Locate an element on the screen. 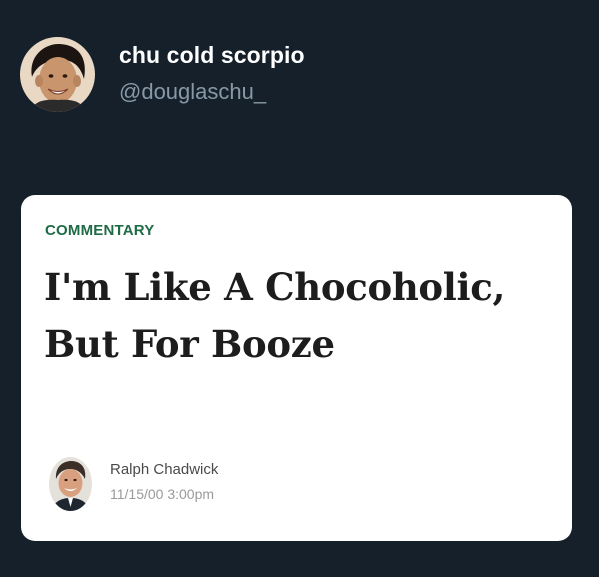 Image resolution: width=599 pixels, height=577 pixels. user-avatar is located at coordinates (57, 74).